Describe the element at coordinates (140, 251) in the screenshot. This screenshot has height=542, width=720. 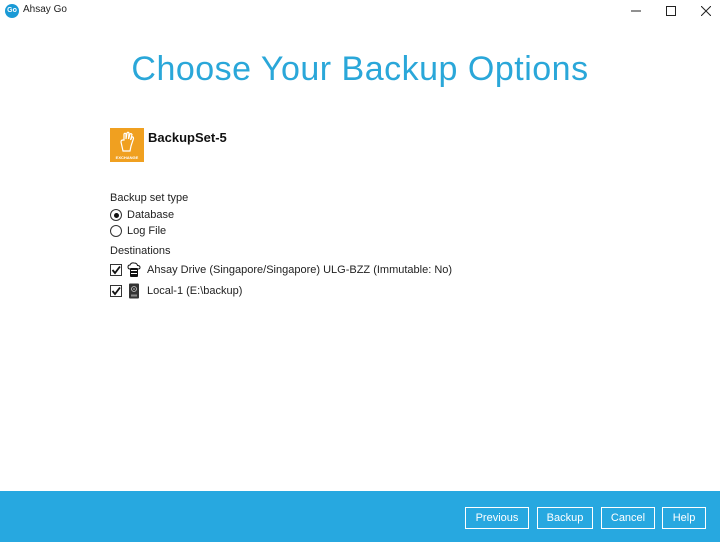
I see `destinations-label: Destinations` at that location.